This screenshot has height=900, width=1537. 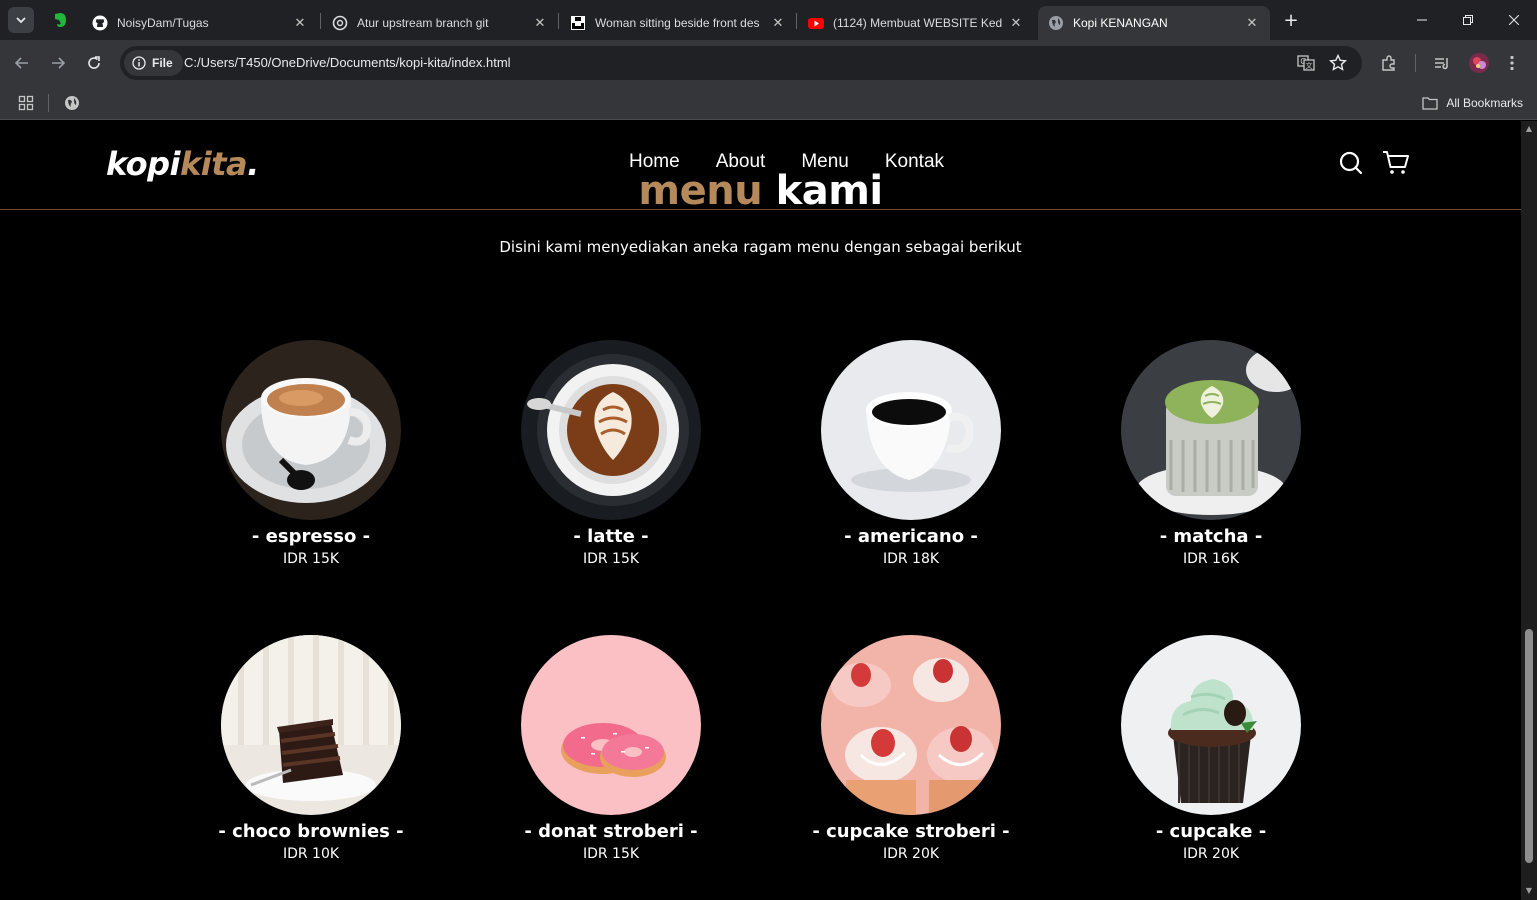 What do you see at coordinates (911, 831) in the screenshot?
I see `menu-item-name: - cupcake stroberi -` at bounding box center [911, 831].